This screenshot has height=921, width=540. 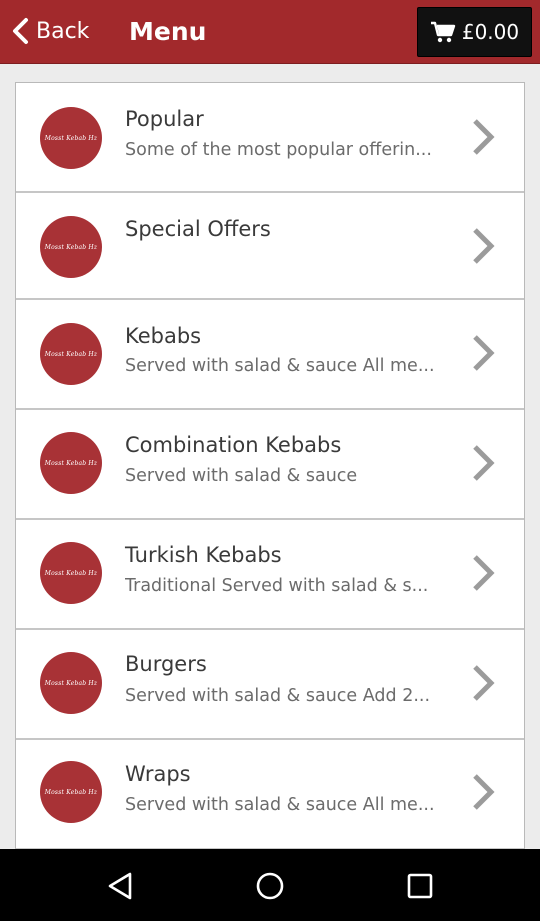 What do you see at coordinates (233, 445) in the screenshot?
I see `category-name: Combination Kebabs` at bounding box center [233, 445].